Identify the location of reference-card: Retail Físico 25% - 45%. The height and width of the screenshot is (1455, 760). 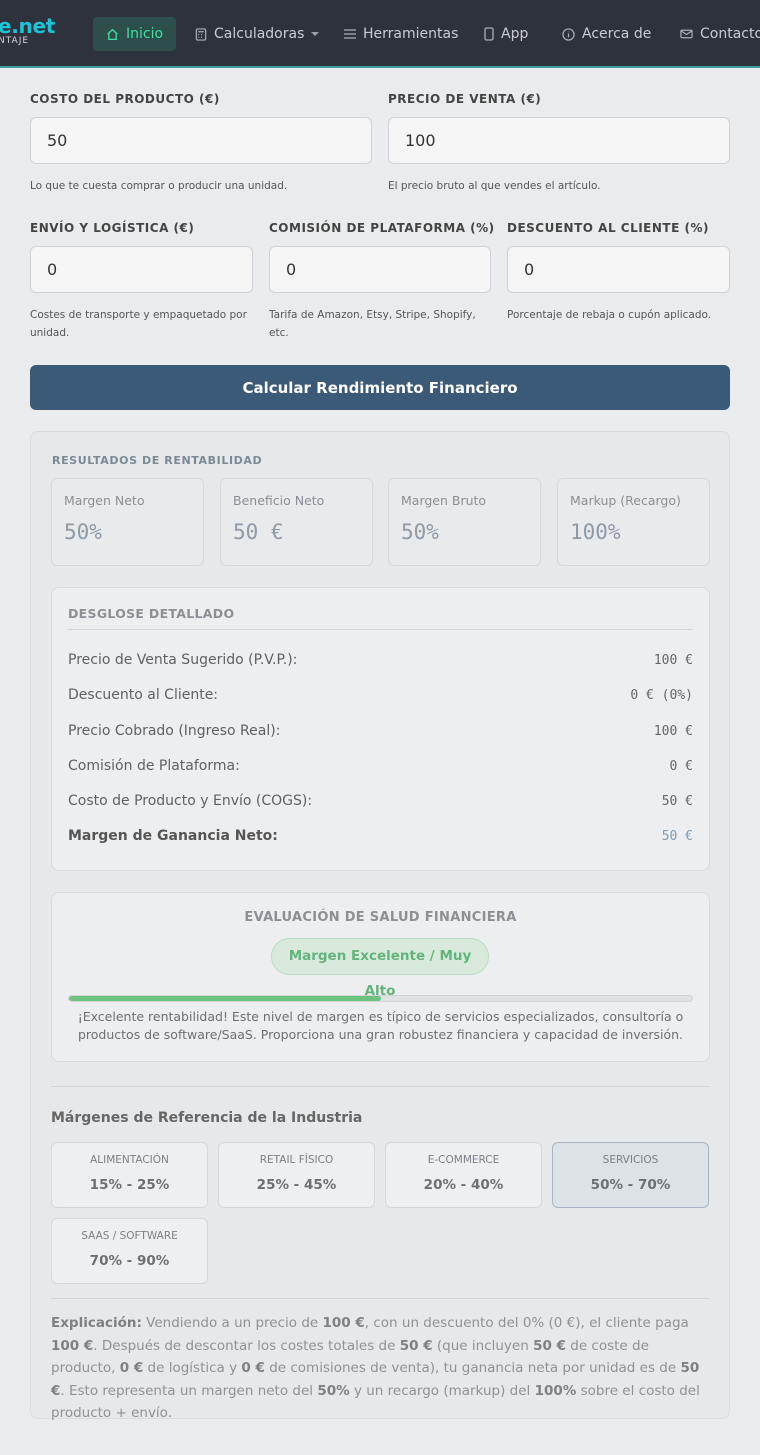
(296, 1175).